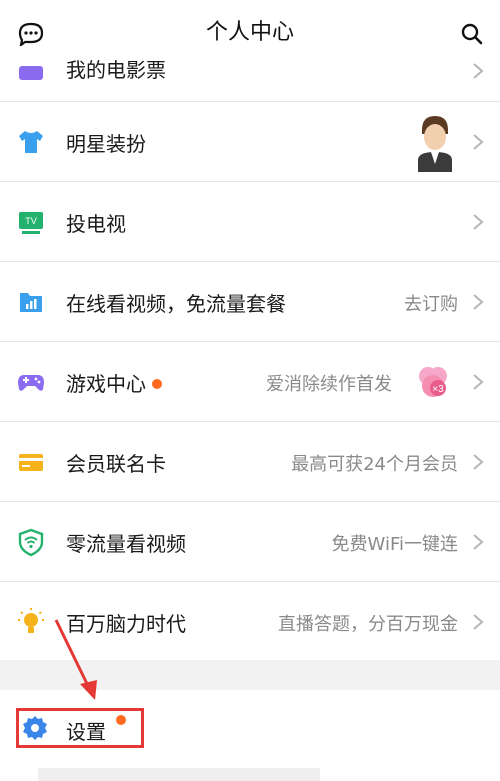 Image resolution: width=500 pixels, height=781 pixels. What do you see at coordinates (179, 774) in the screenshot?
I see `next-item-partial` at bounding box center [179, 774].